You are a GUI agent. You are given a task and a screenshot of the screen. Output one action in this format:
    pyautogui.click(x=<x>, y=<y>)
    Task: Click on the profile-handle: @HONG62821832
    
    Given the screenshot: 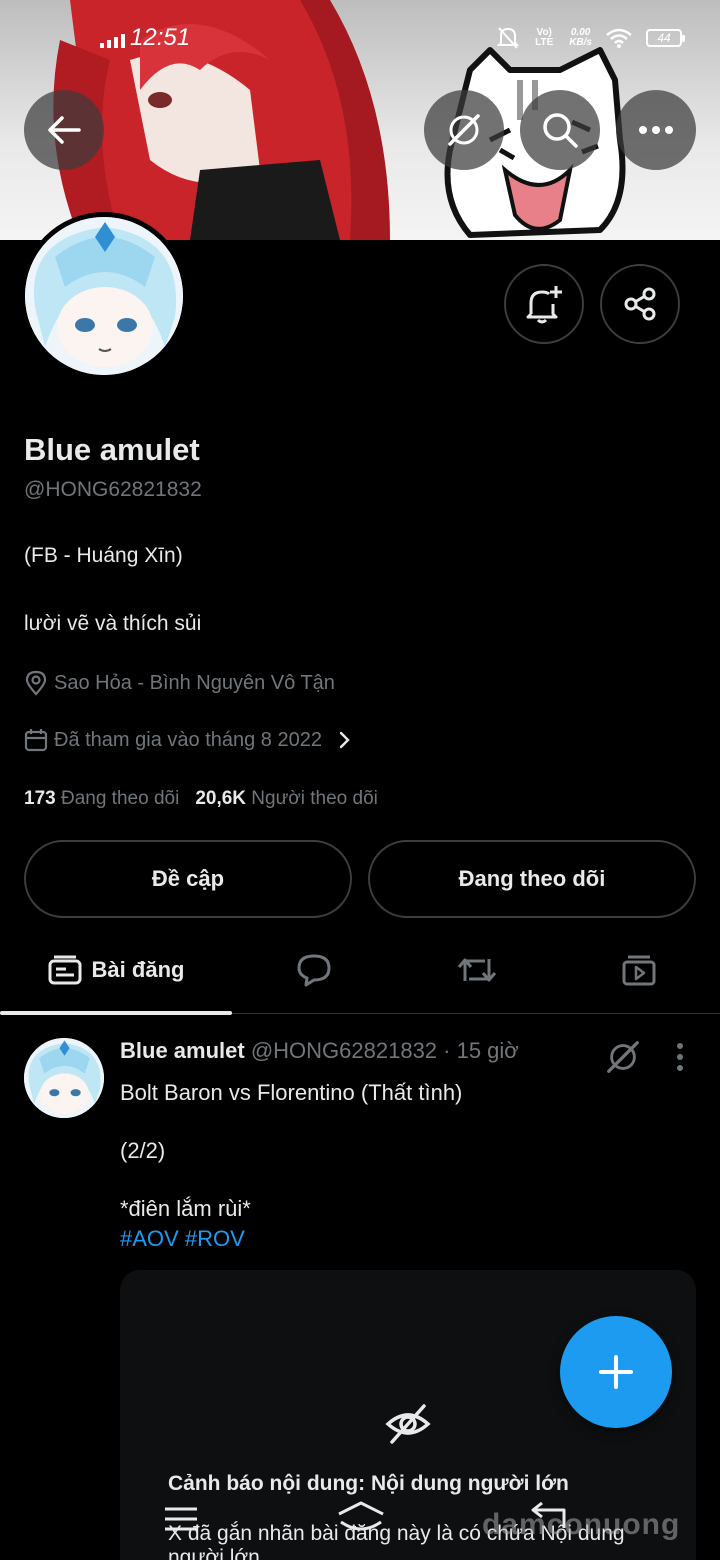 What is the action you would take?
    pyautogui.click(x=113, y=489)
    